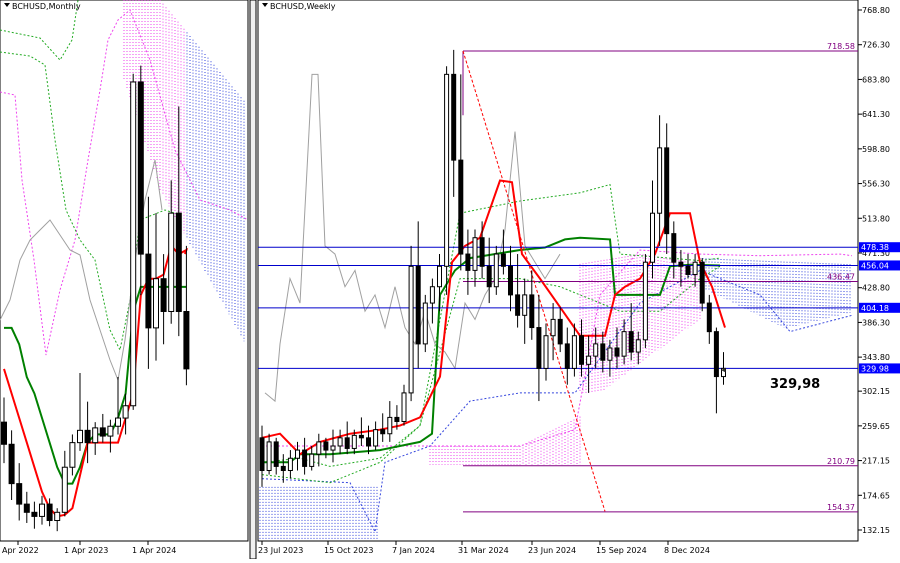  I want to click on weekly-y-tick-label: 683.80, so click(876, 79).